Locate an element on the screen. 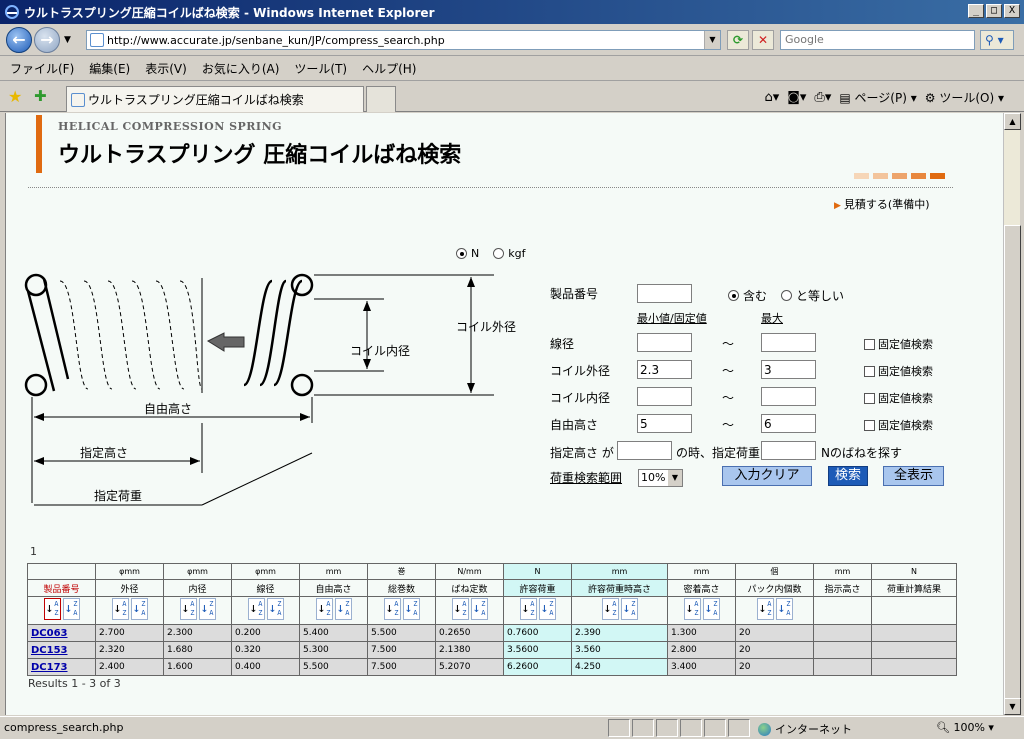 The image size is (1024, 739). home-icon: ⌂▾ is located at coordinates (772, 97).